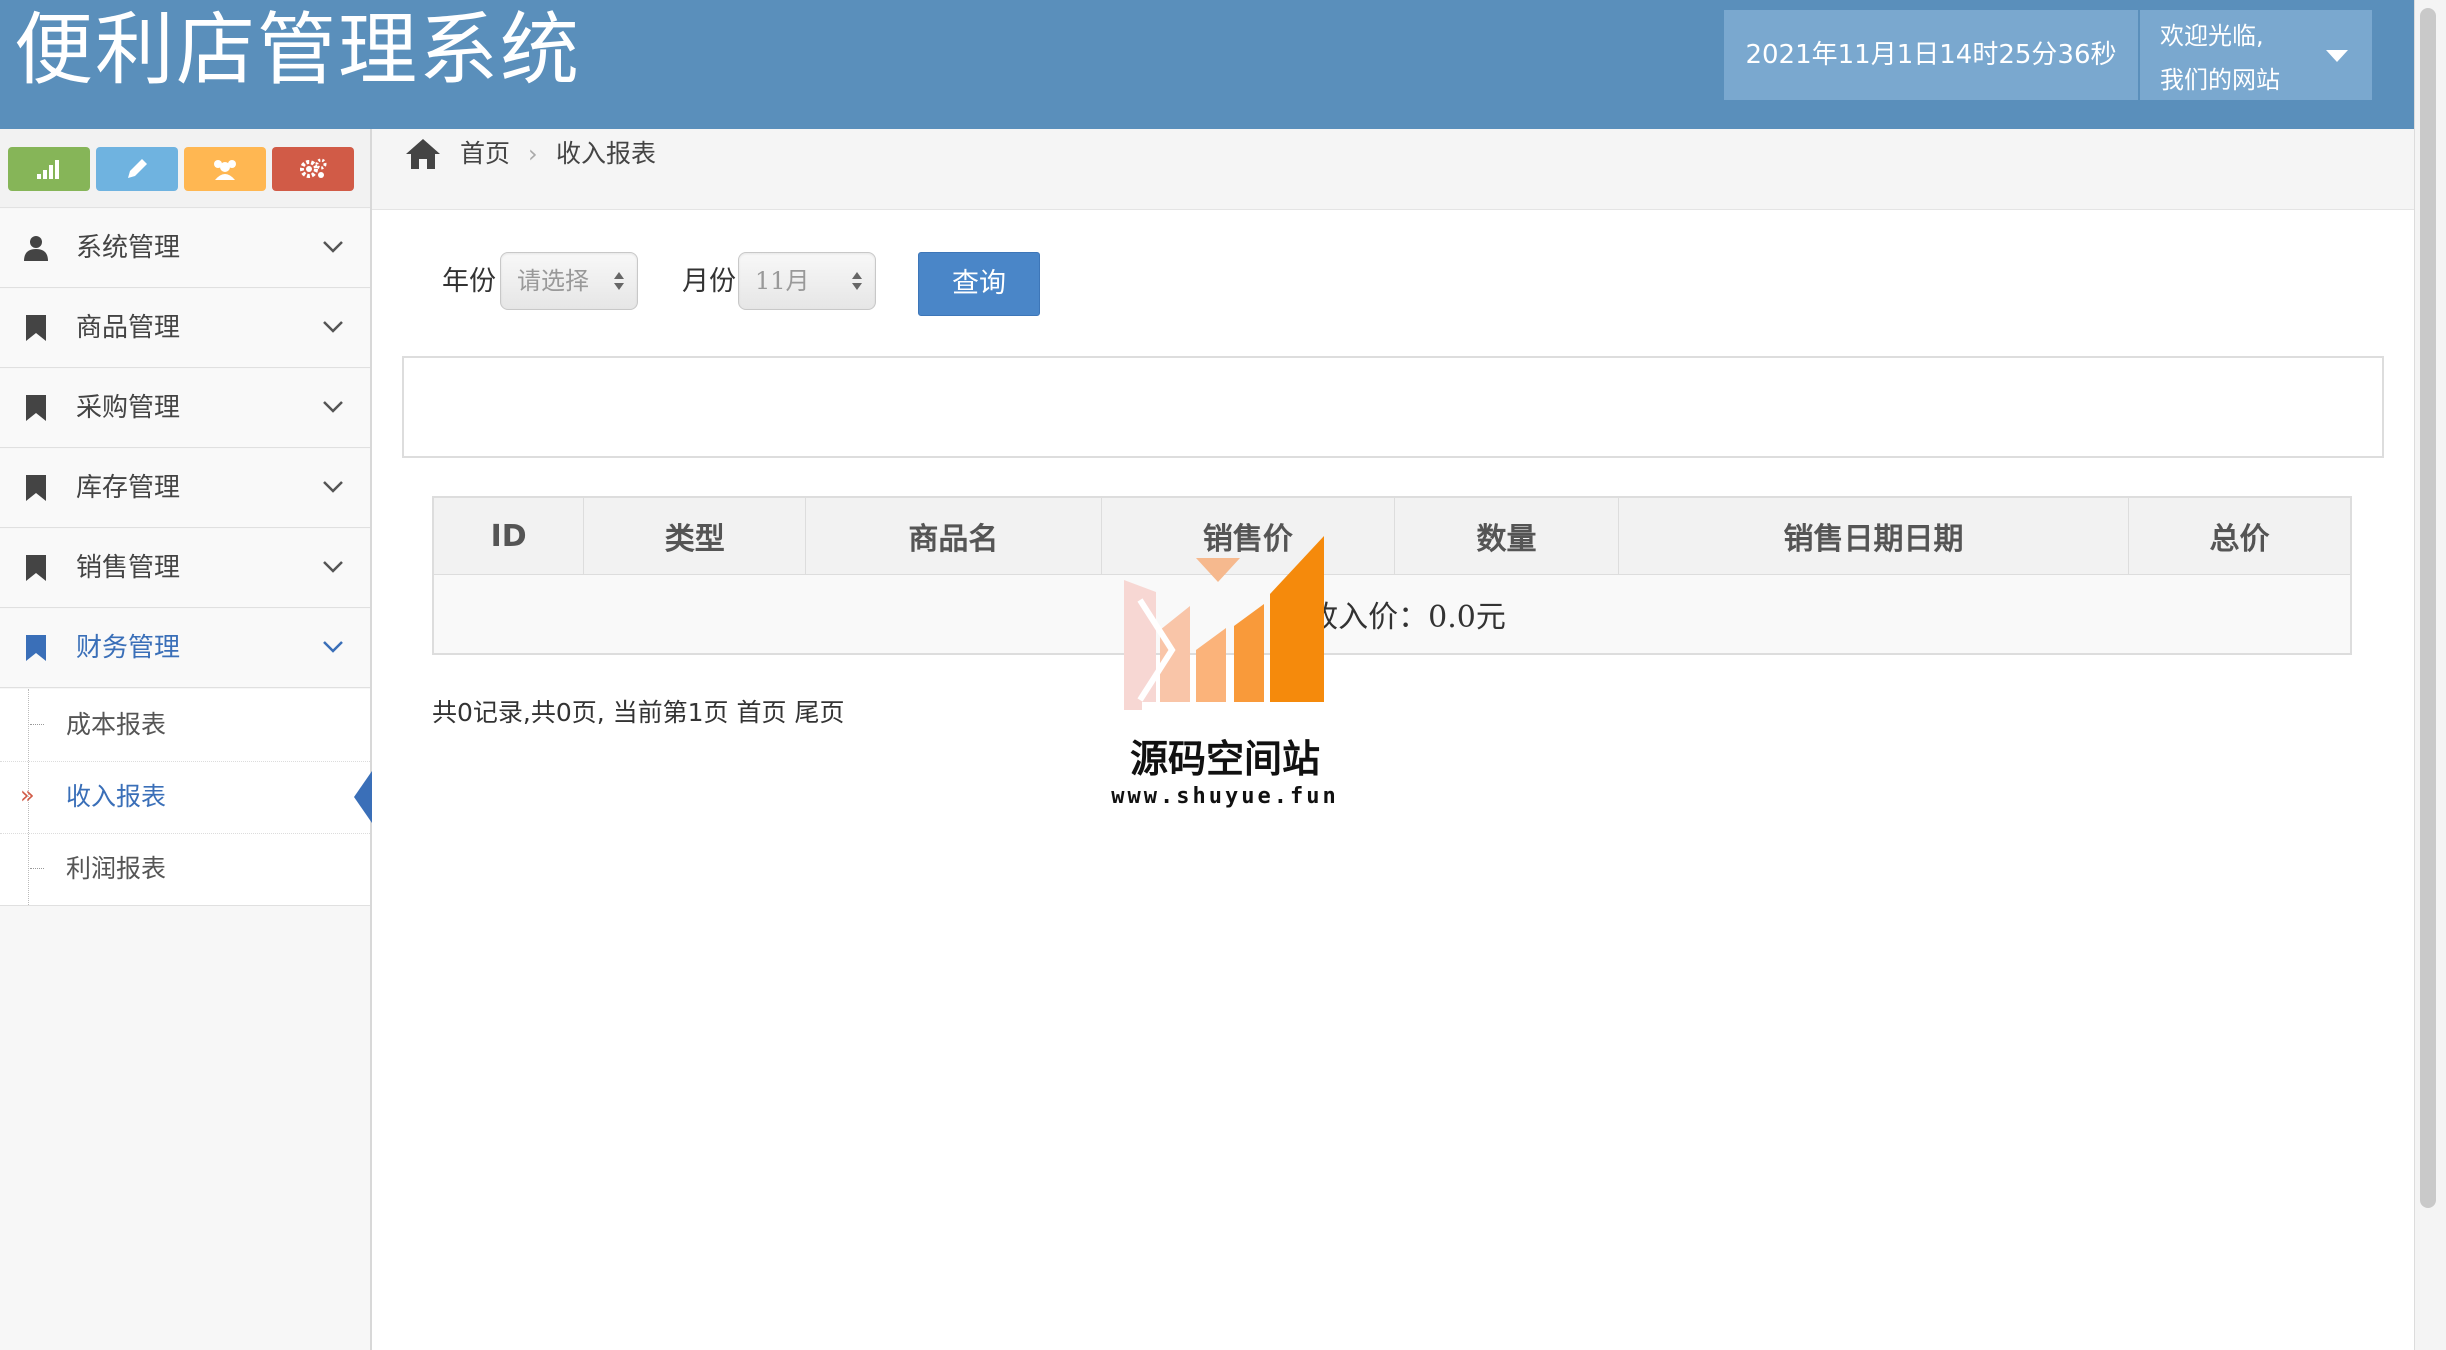 Image resolution: width=2446 pixels, height=1350 pixels. What do you see at coordinates (1393, 407) in the screenshot?
I see `chart-panel` at bounding box center [1393, 407].